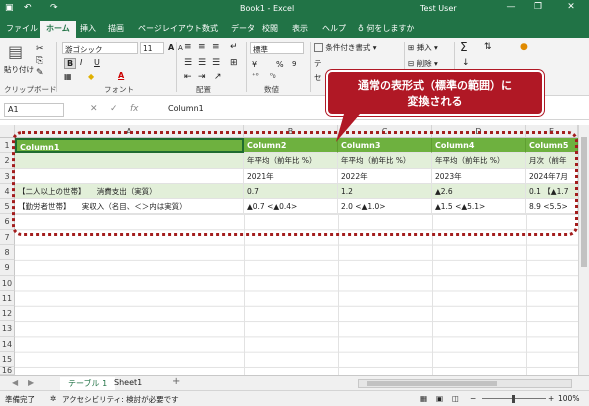  What do you see at coordinates (91, 76) in the screenshot?
I see `fill-color-button: ◆` at bounding box center [91, 76].